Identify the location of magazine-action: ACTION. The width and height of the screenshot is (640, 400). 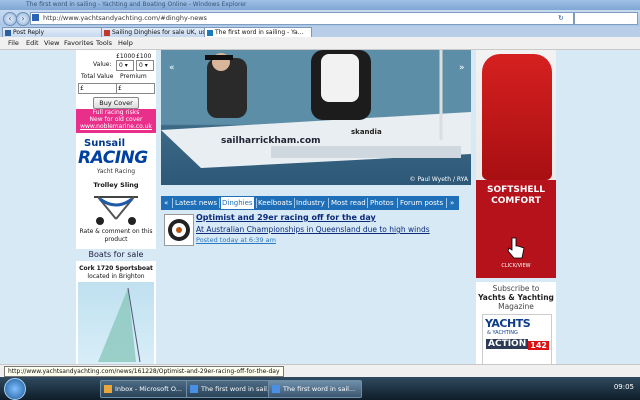
(507, 344).